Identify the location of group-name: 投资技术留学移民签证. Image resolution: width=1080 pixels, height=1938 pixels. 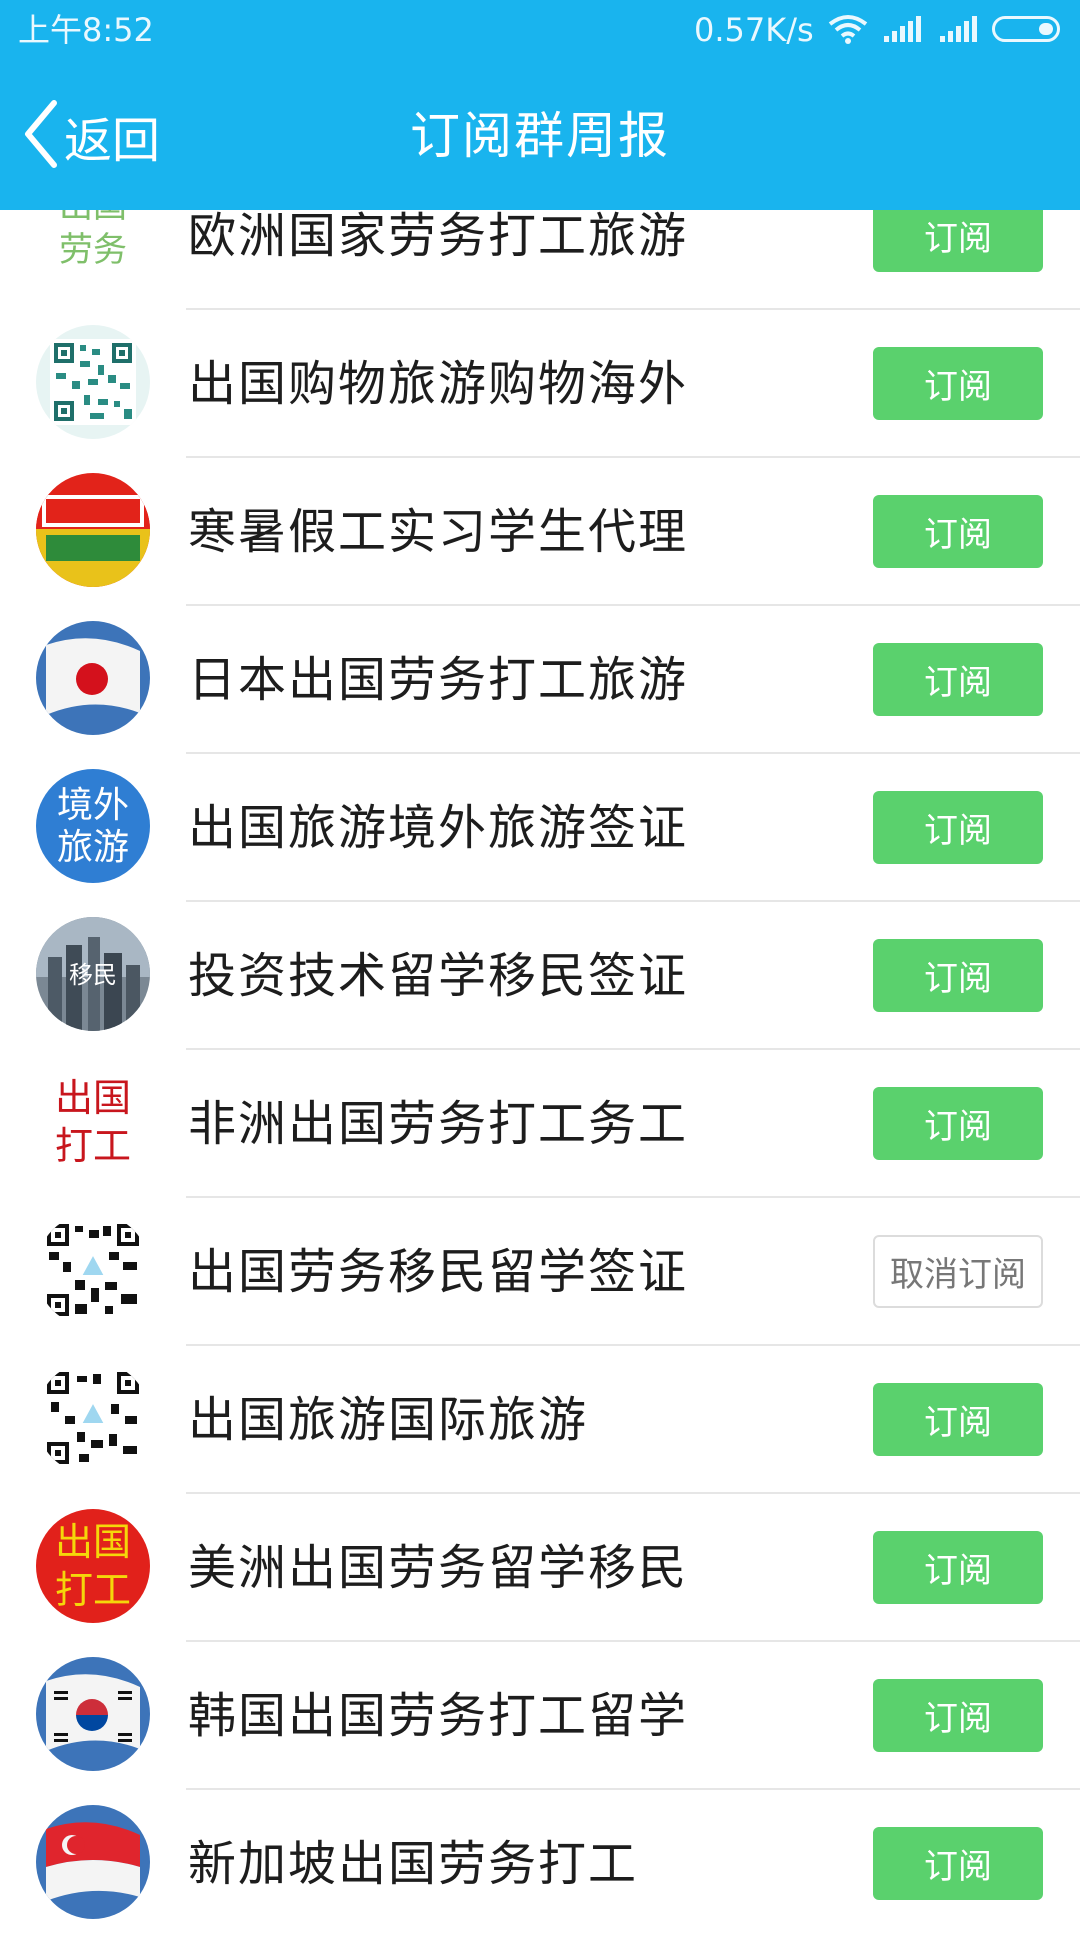
(438, 976).